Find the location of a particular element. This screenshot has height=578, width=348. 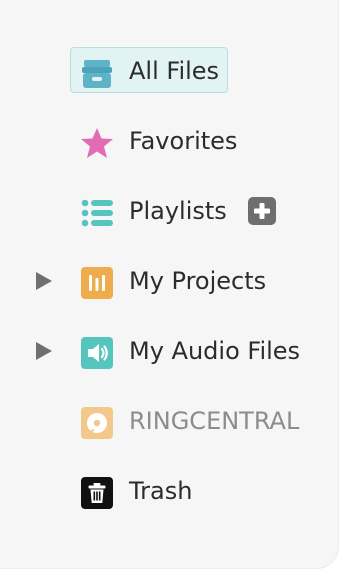

sidebar-item-playlists: Playlists is located at coordinates (169, 211).